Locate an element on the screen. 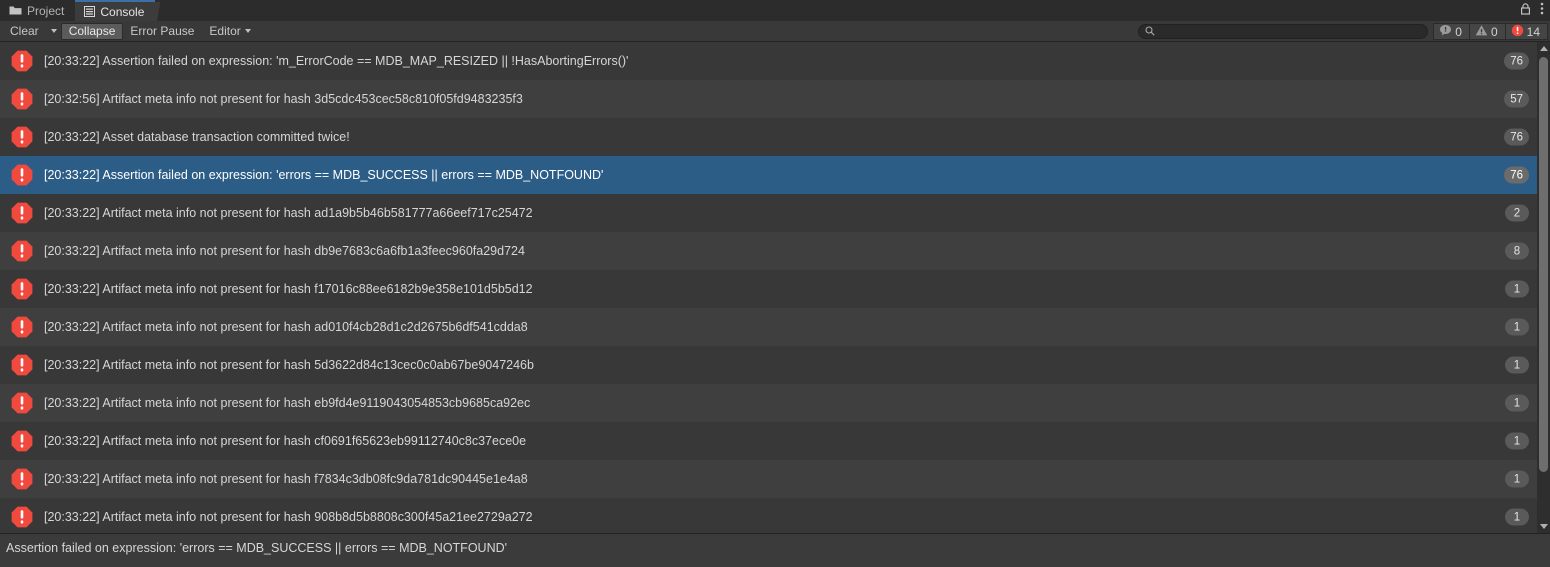 Image resolution: width=1550 pixels, height=567 pixels. tab-console: Console is located at coordinates (119, 11).